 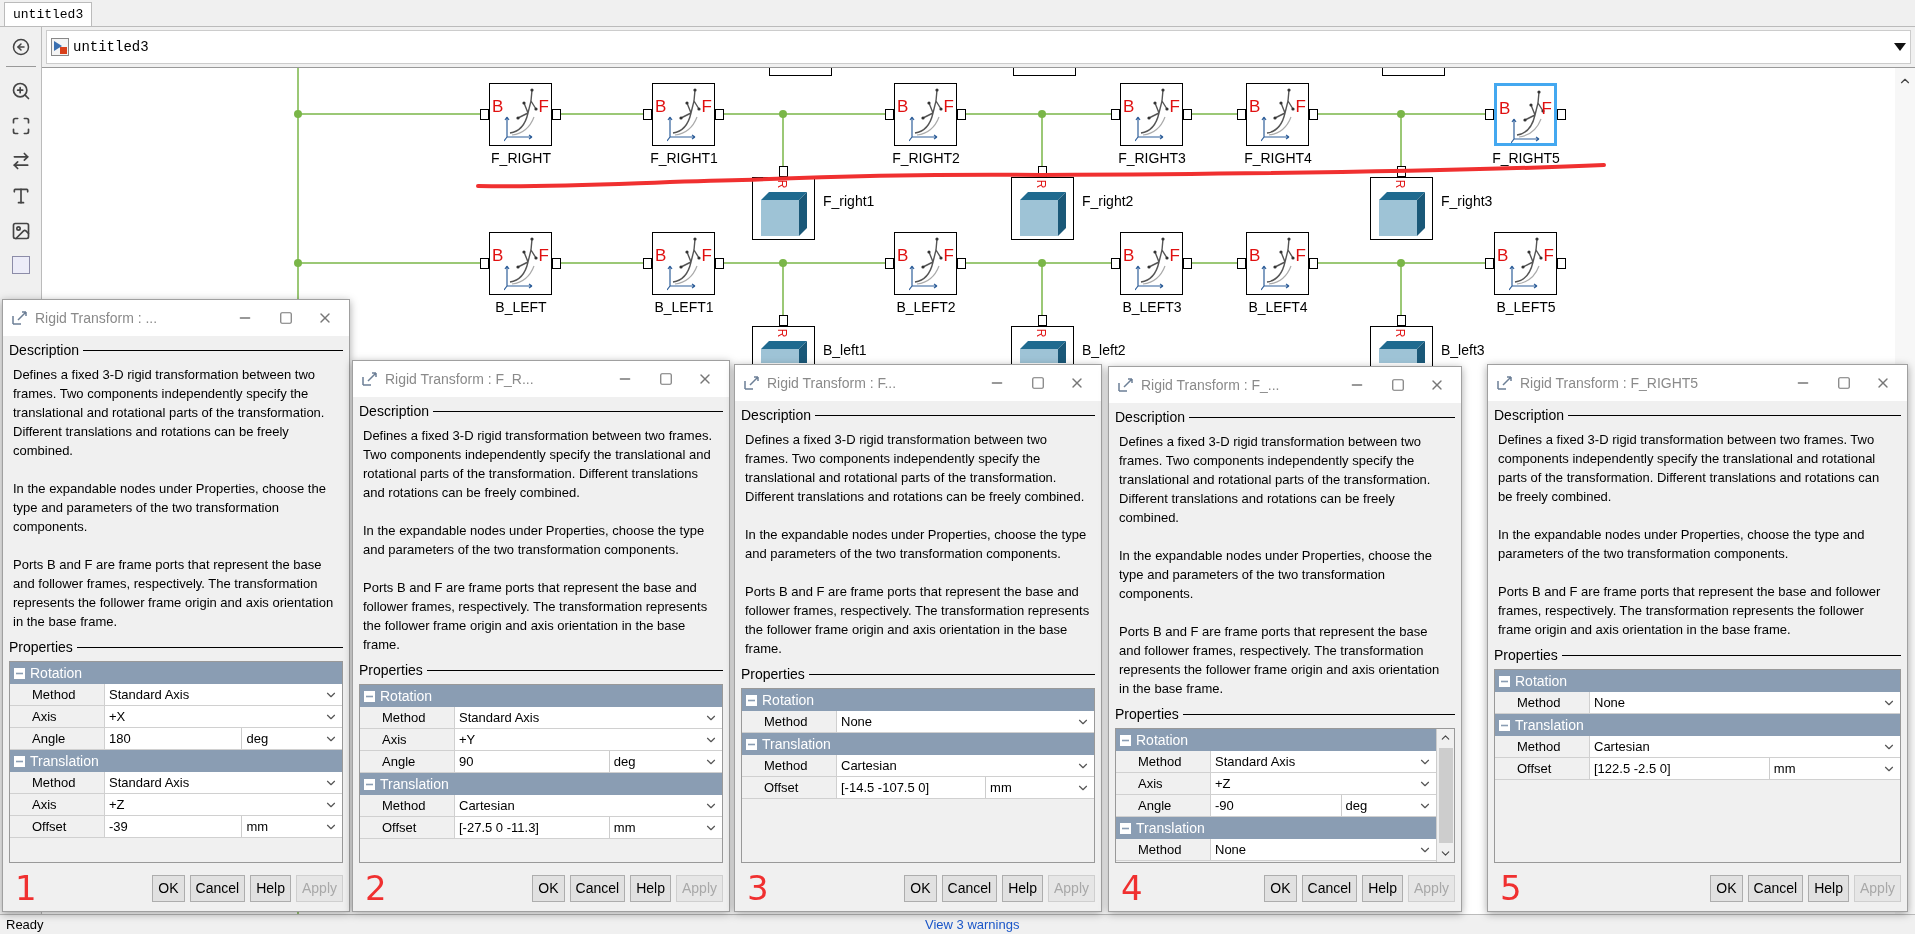 What do you see at coordinates (1690, 611) in the screenshot?
I see `description-text: Ports B and F are frame ports that represent the base and follower frames, respectively. The transformation represents the follower frame origin and axis orientation in the base frame.` at bounding box center [1690, 611].